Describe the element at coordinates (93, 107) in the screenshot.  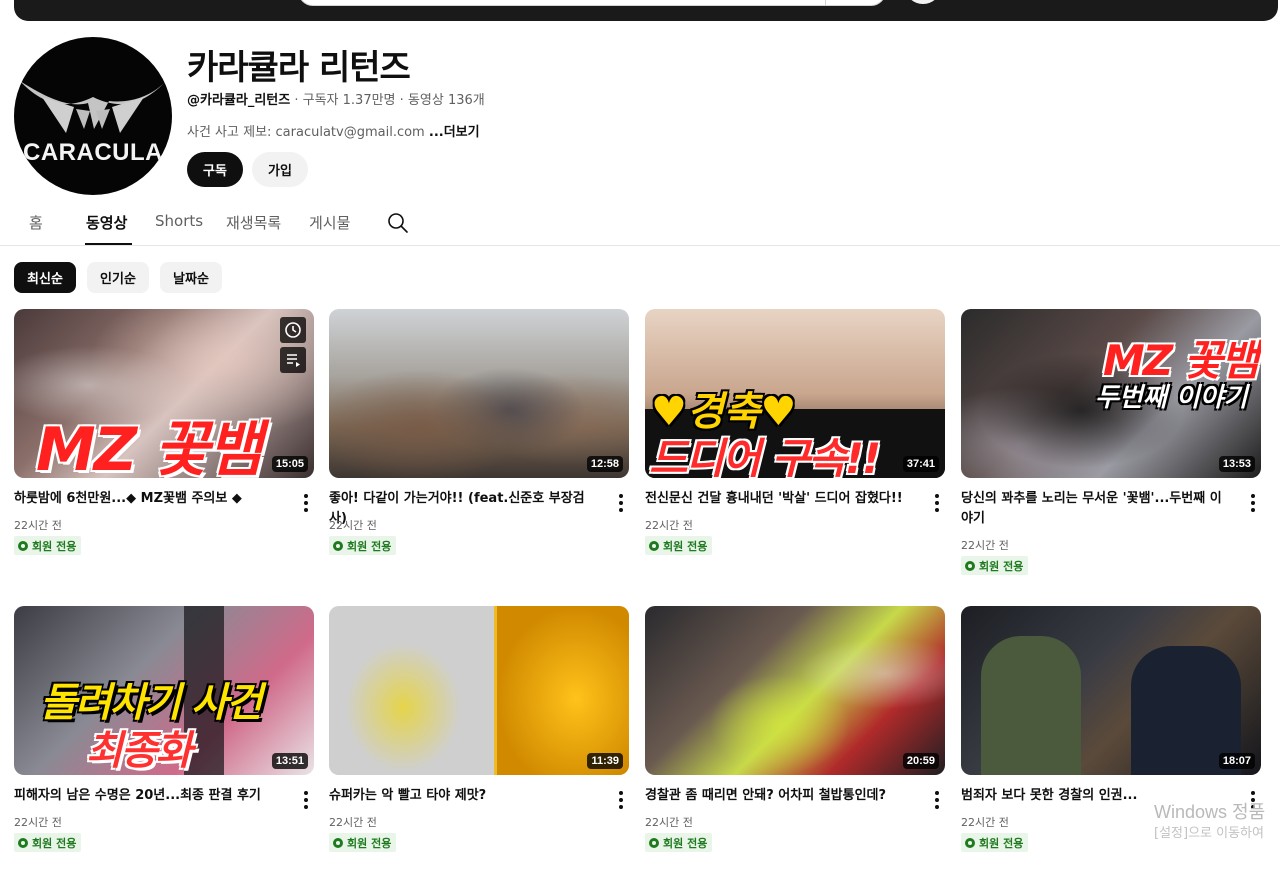
I see `fangs-logo-icon` at that location.